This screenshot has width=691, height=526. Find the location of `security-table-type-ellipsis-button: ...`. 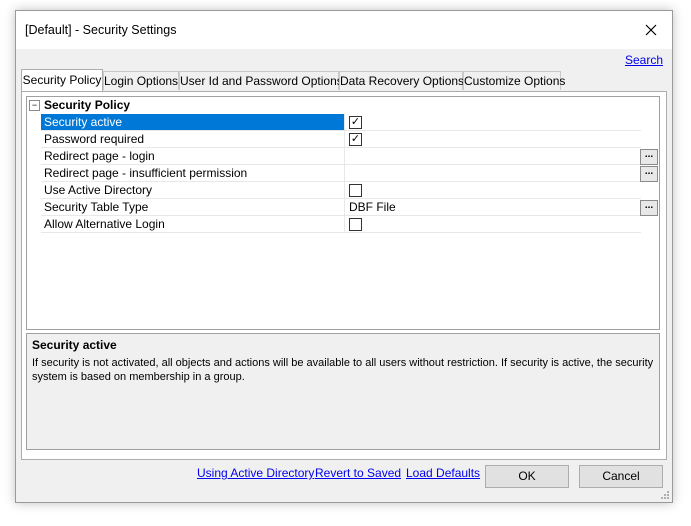

security-table-type-ellipsis-button: ... is located at coordinates (649, 208).